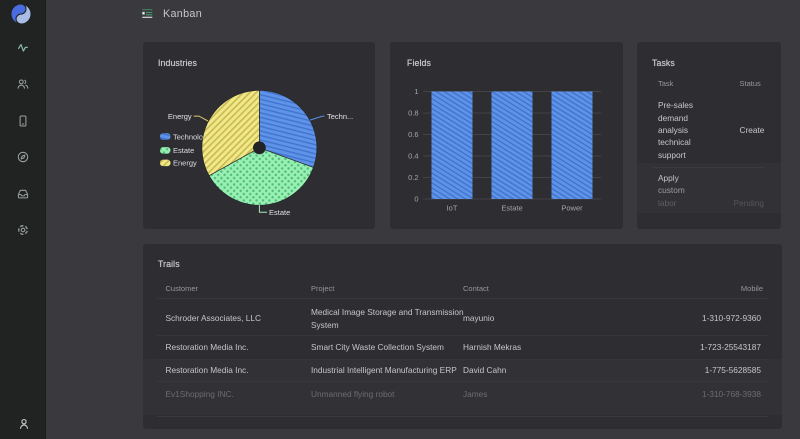  I want to click on svg-text: 0.4, so click(413, 156).